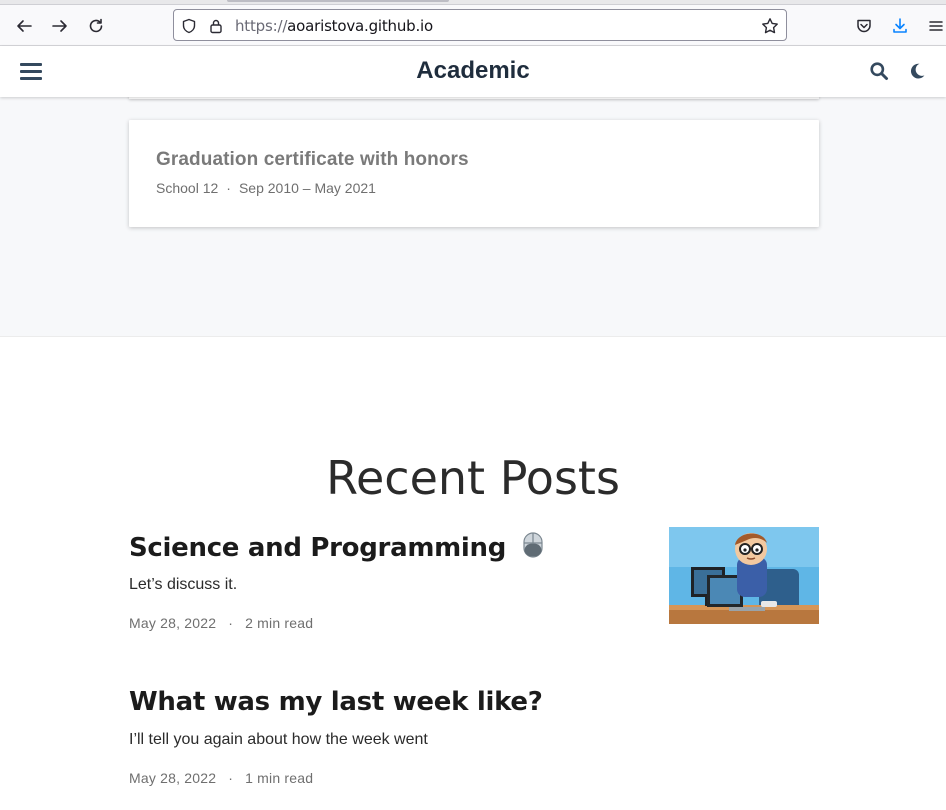 This screenshot has width=946, height=810. What do you see at coordinates (279, 778) in the screenshot?
I see `post-read-time: 1 min read` at bounding box center [279, 778].